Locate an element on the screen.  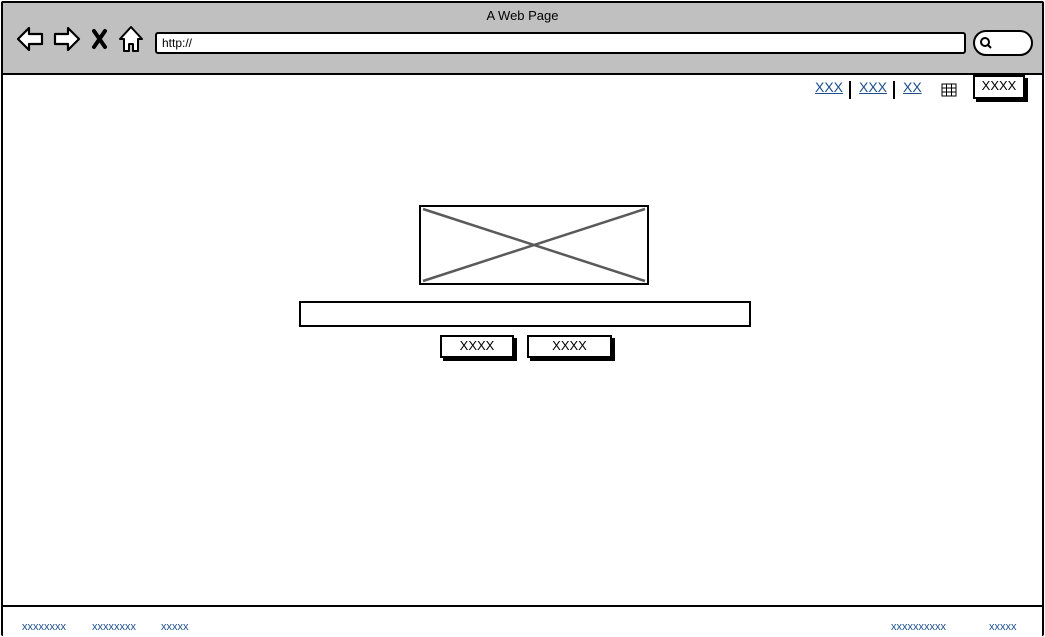
browser-search-box is located at coordinates (1003, 43).